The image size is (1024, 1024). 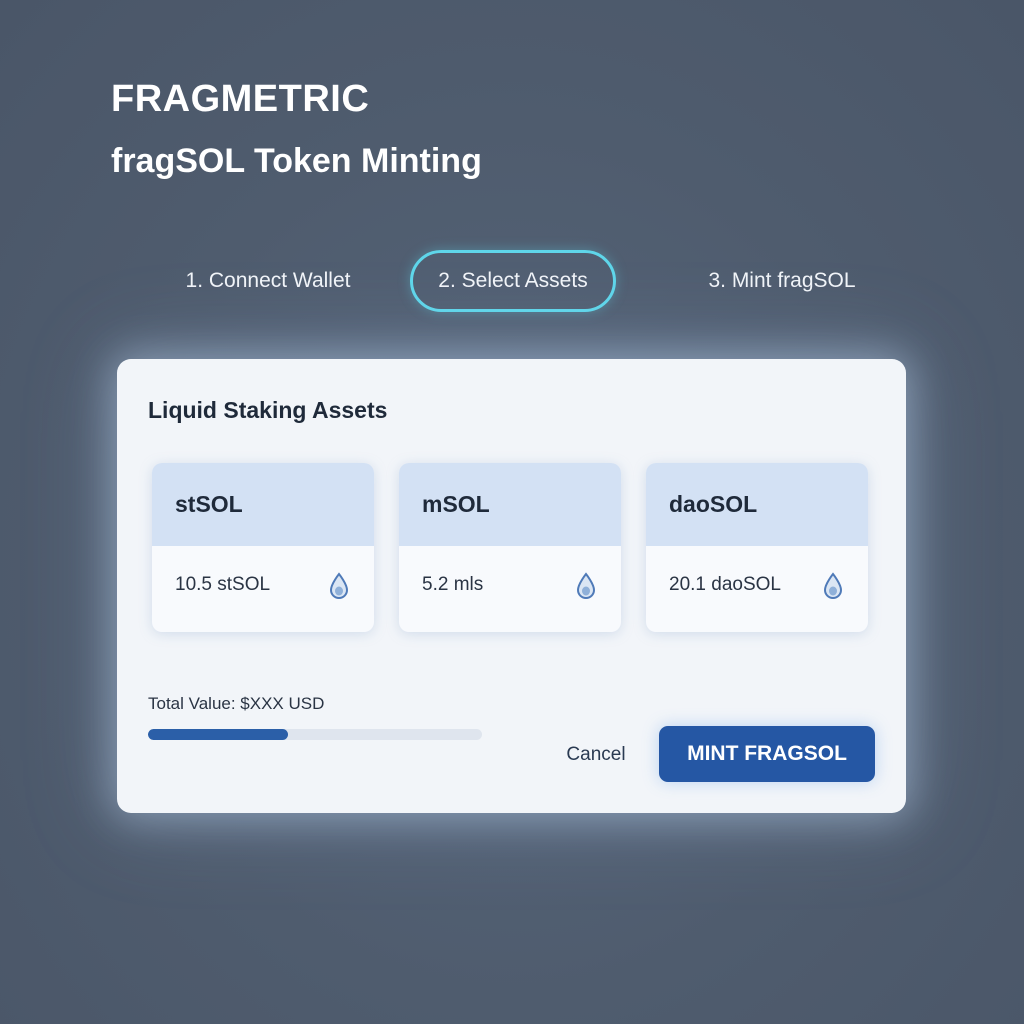 I want to click on asset-balance-row: 10.5 stSOL, so click(x=263, y=589).